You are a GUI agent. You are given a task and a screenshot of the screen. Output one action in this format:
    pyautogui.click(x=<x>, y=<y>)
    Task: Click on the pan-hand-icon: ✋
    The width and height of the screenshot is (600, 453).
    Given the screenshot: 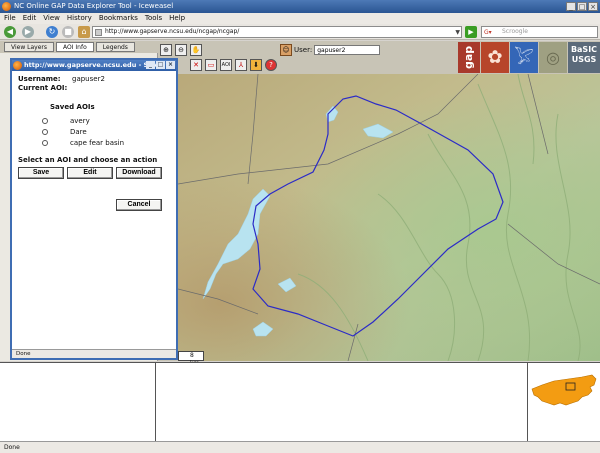 What is the action you would take?
    pyautogui.click(x=196, y=50)
    